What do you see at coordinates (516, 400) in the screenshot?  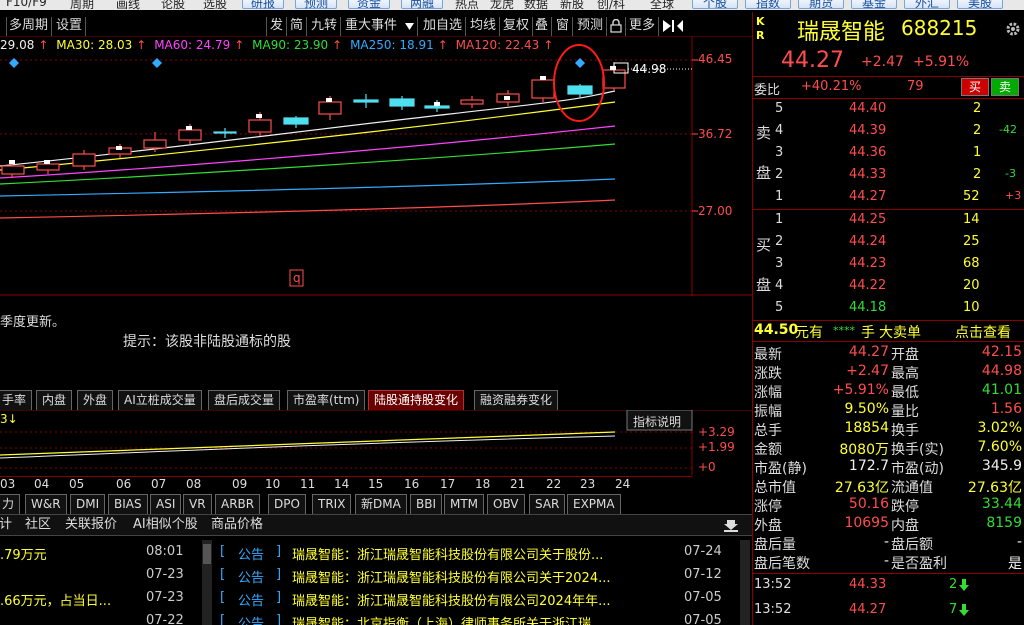 I see `tab-margin-trading: 融资融券变化` at bounding box center [516, 400].